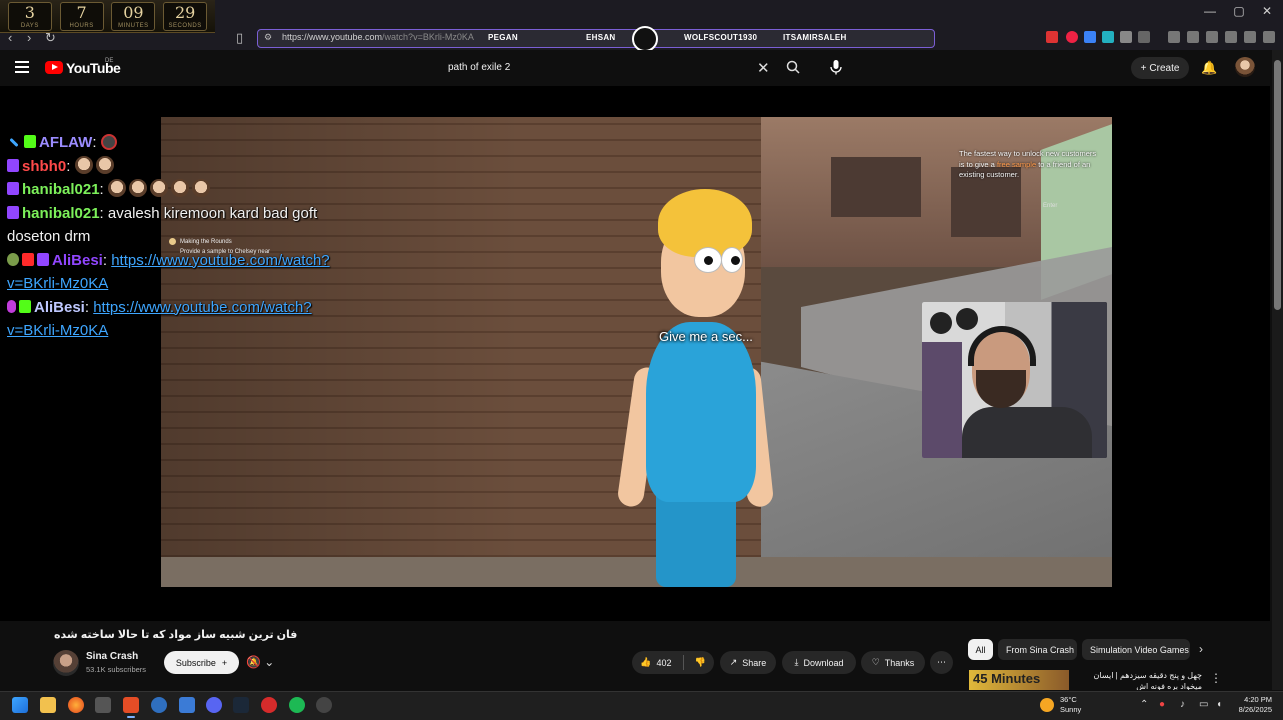 The image size is (1283, 720). What do you see at coordinates (1193, 37) in the screenshot?
I see `sidebar-icon` at bounding box center [1193, 37].